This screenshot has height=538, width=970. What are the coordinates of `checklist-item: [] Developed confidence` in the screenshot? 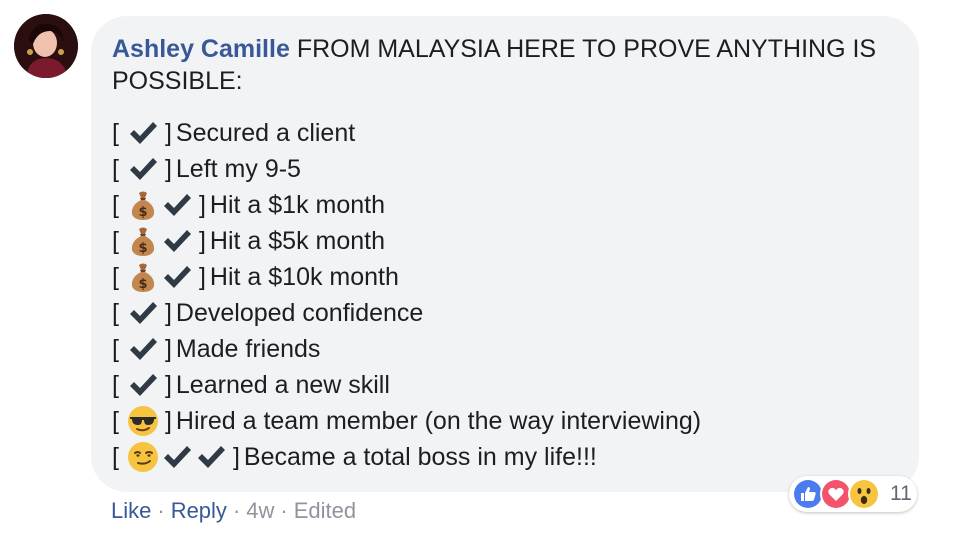 It's located at (406, 313).